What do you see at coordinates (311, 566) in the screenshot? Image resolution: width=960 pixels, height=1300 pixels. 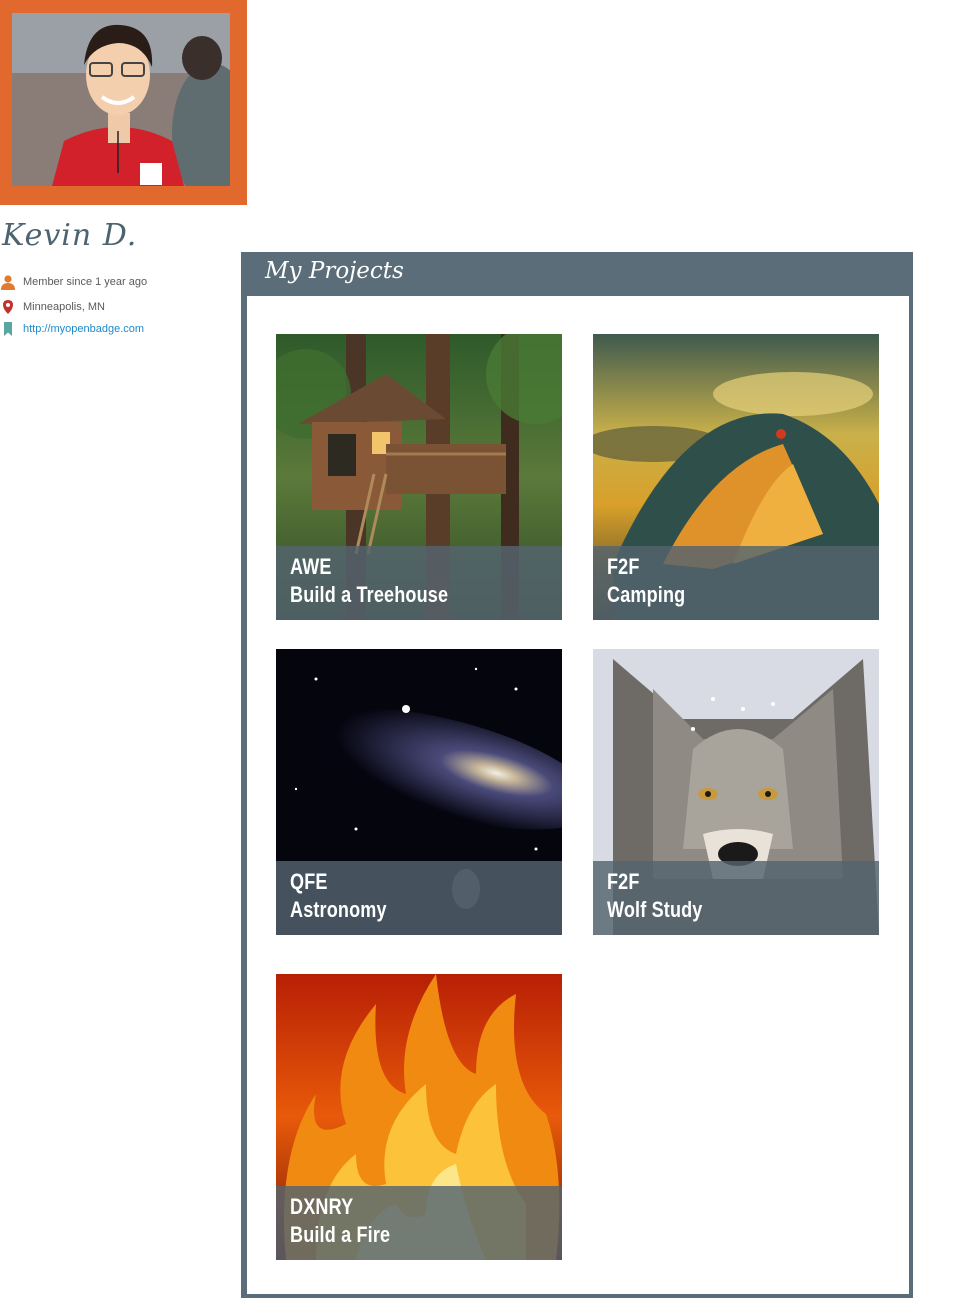 I see `project-code: AWE` at bounding box center [311, 566].